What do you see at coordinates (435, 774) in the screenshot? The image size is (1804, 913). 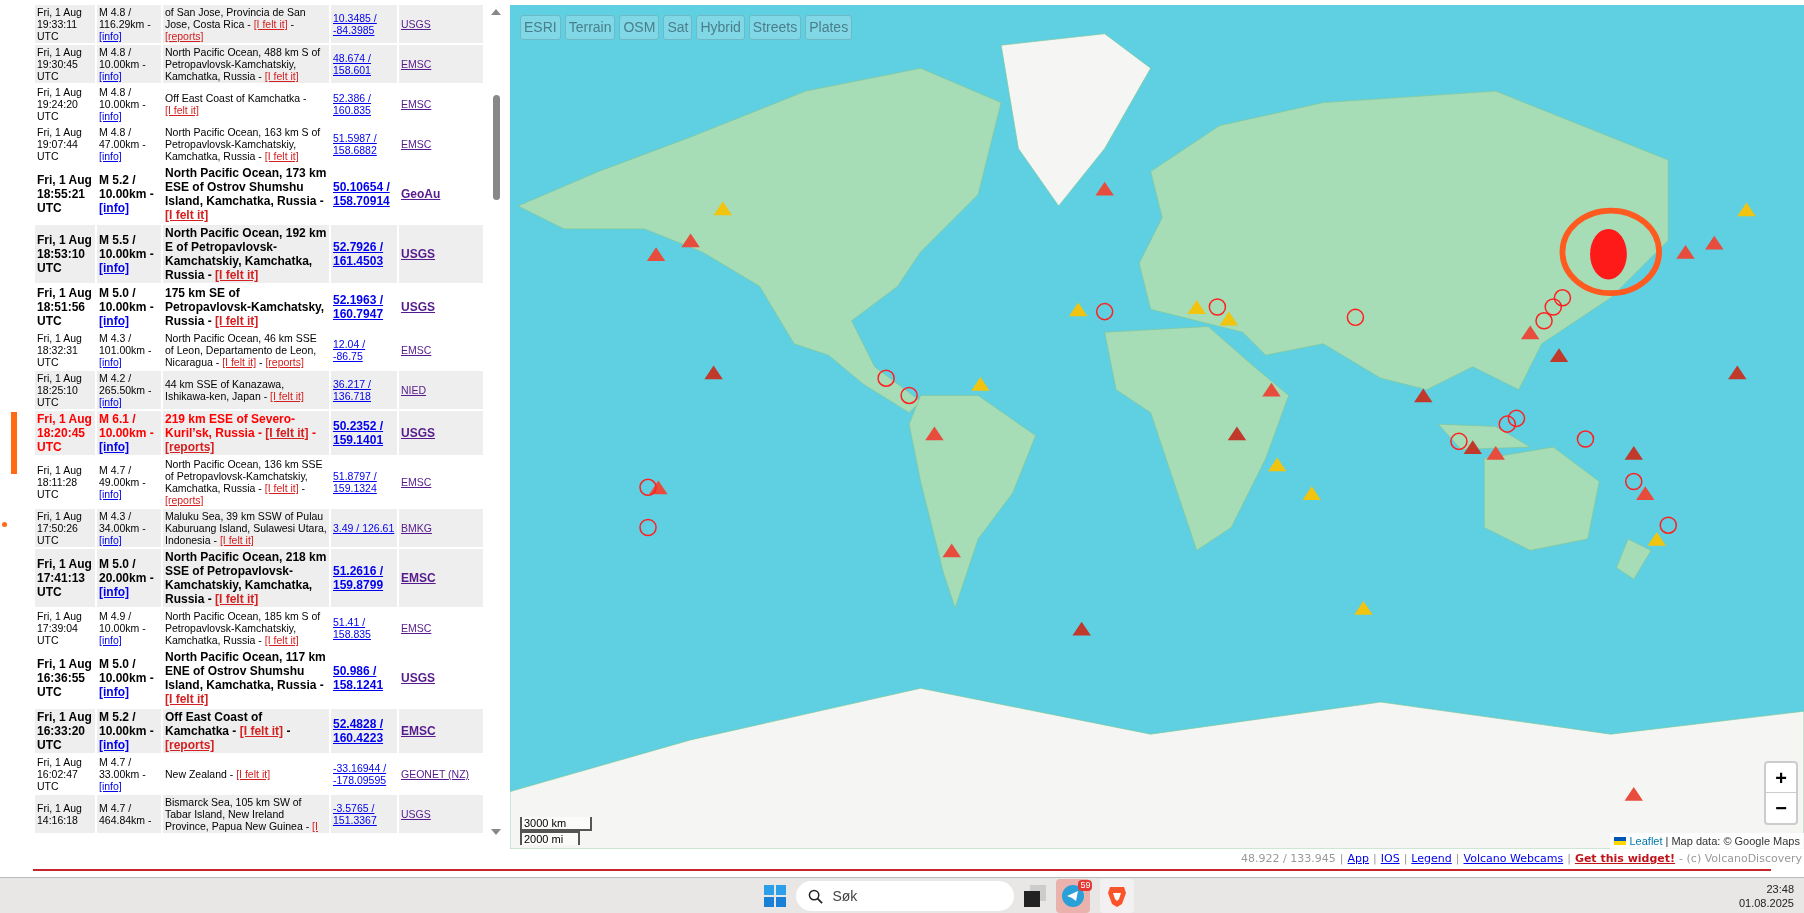 I see `source-link: GEONET (NZ)` at bounding box center [435, 774].